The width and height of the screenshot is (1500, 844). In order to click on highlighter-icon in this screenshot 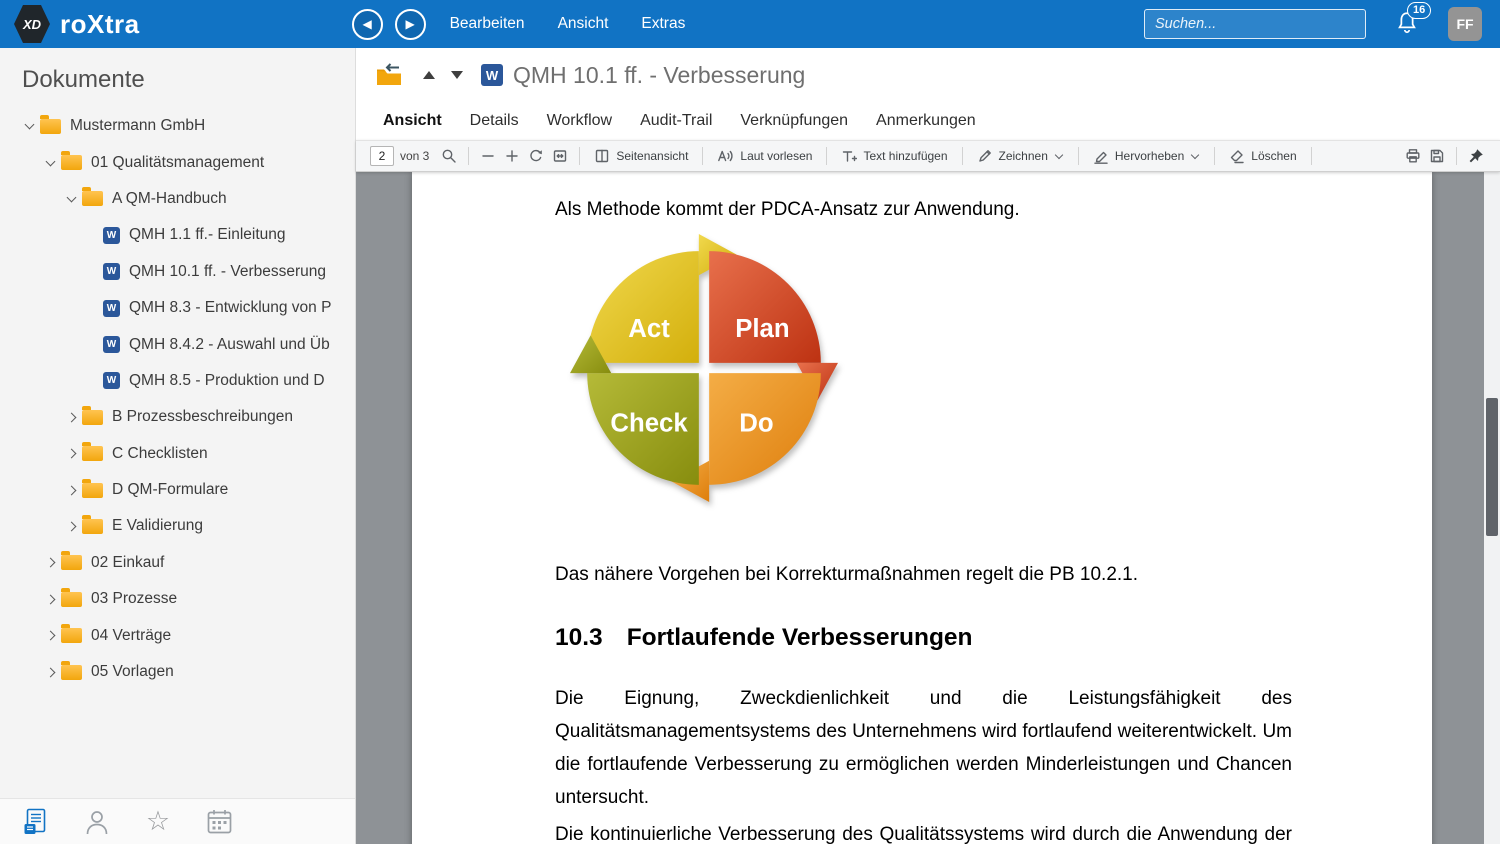, I will do `click(1101, 157)`.